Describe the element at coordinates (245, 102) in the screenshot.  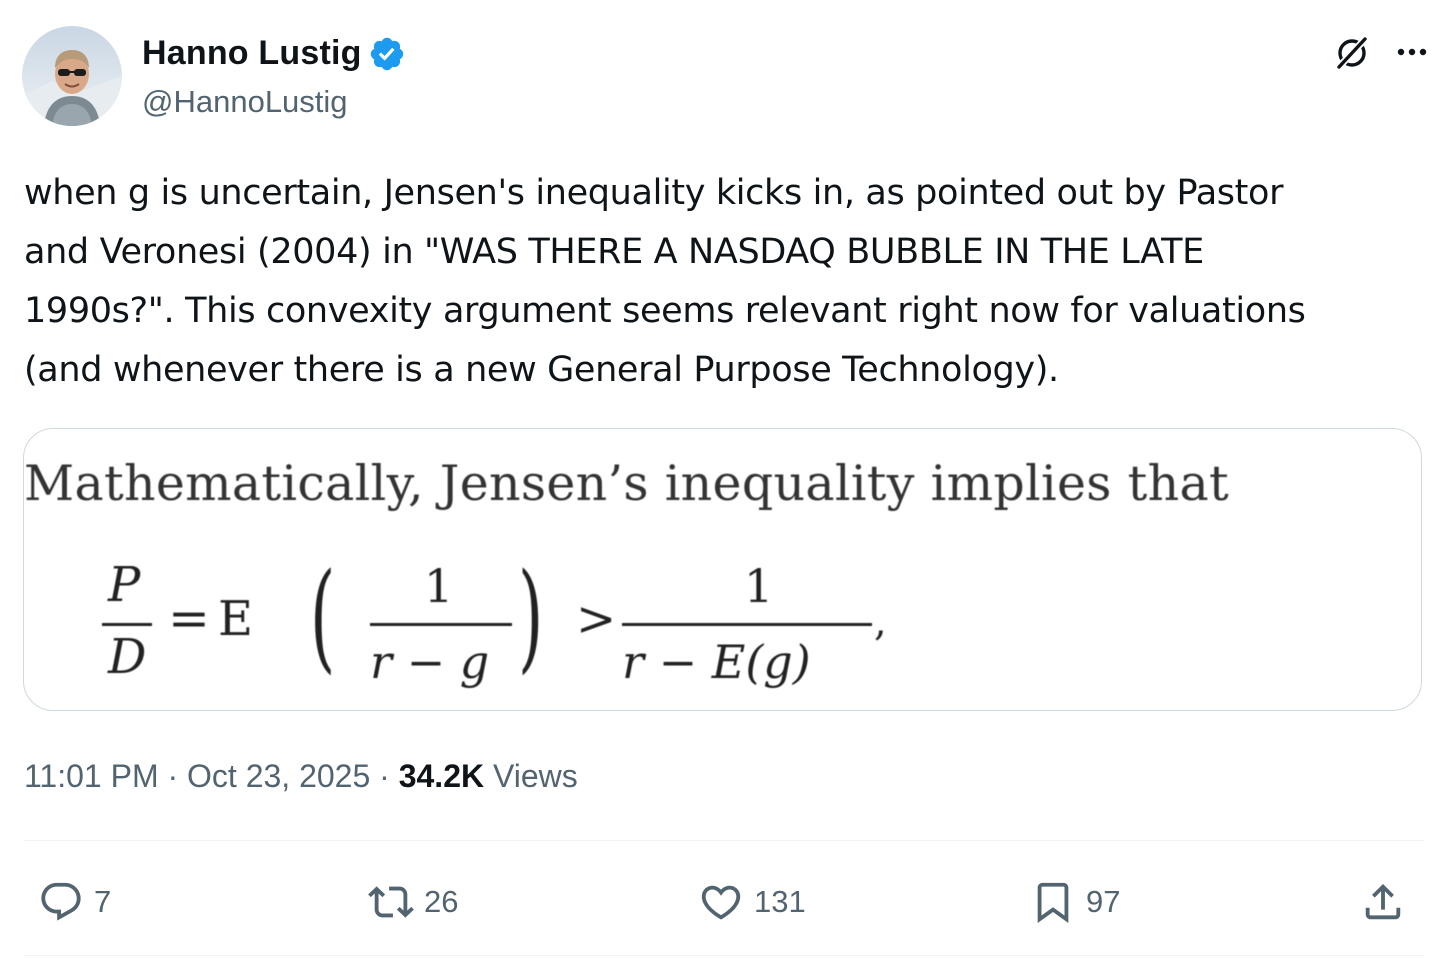
I see `author-handle: @HannoLustig` at that location.